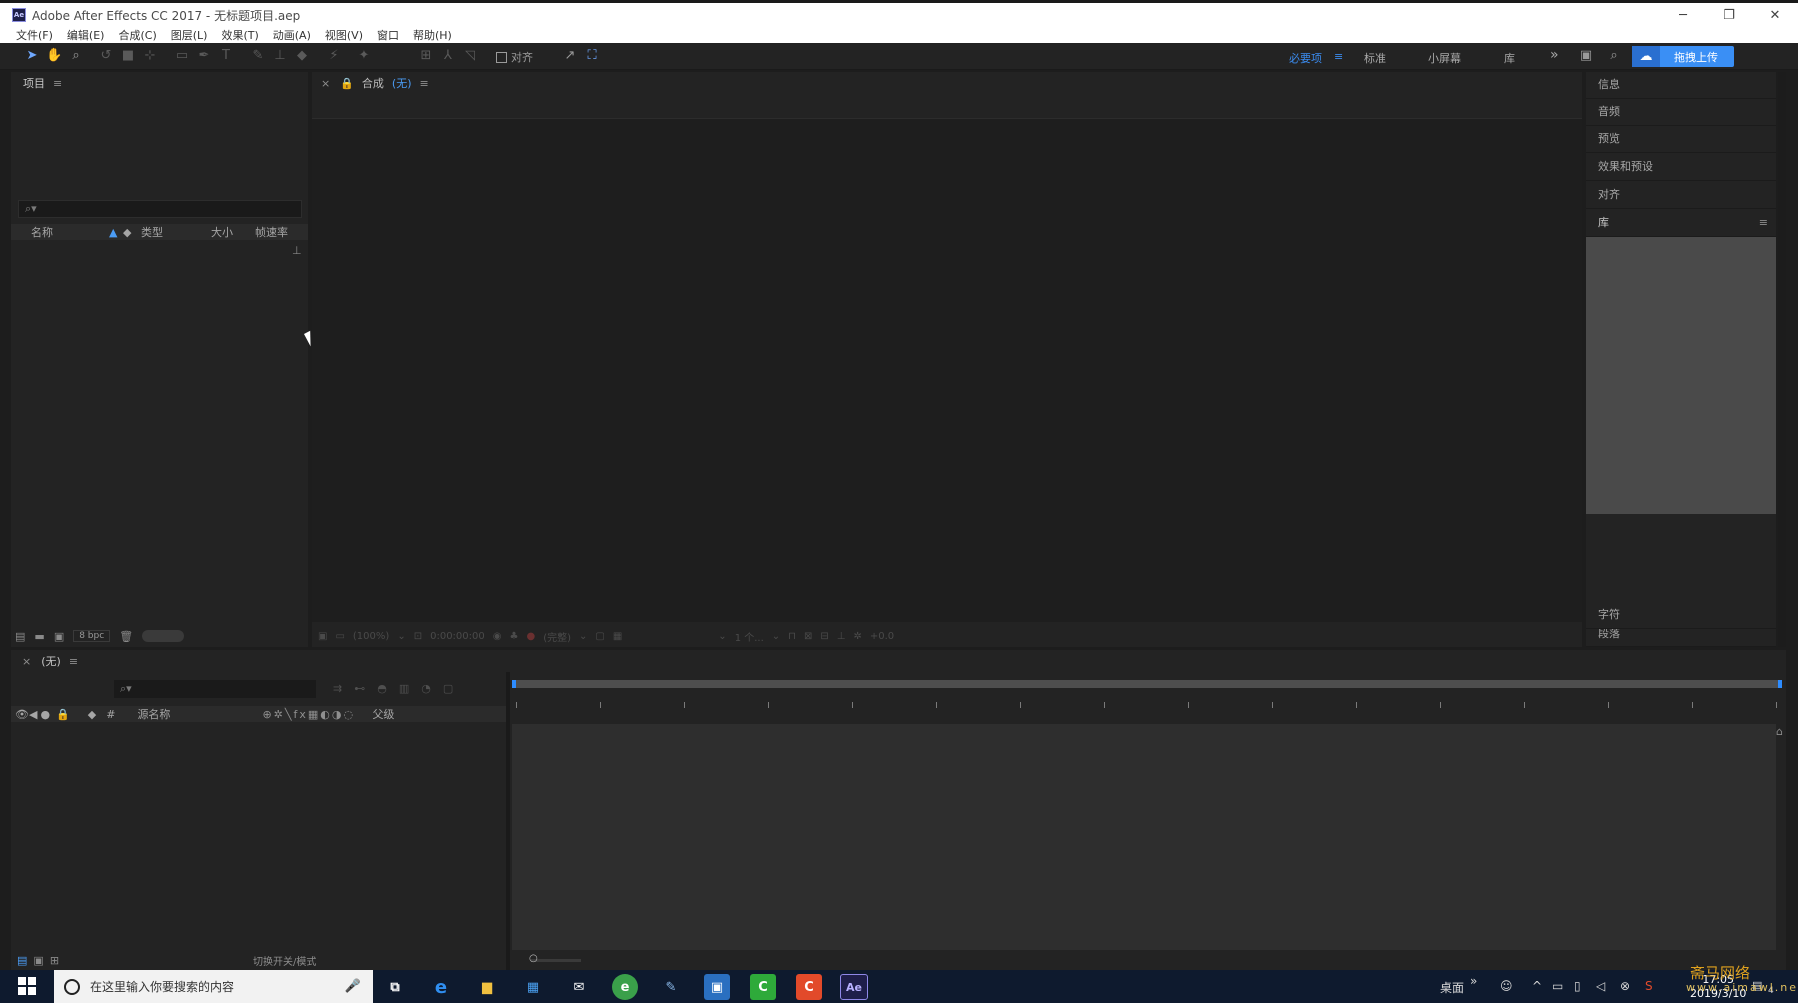  Describe the element at coordinates (457, 636) in the screenshot. I see `current-time: 0:00:00:00` at that location.